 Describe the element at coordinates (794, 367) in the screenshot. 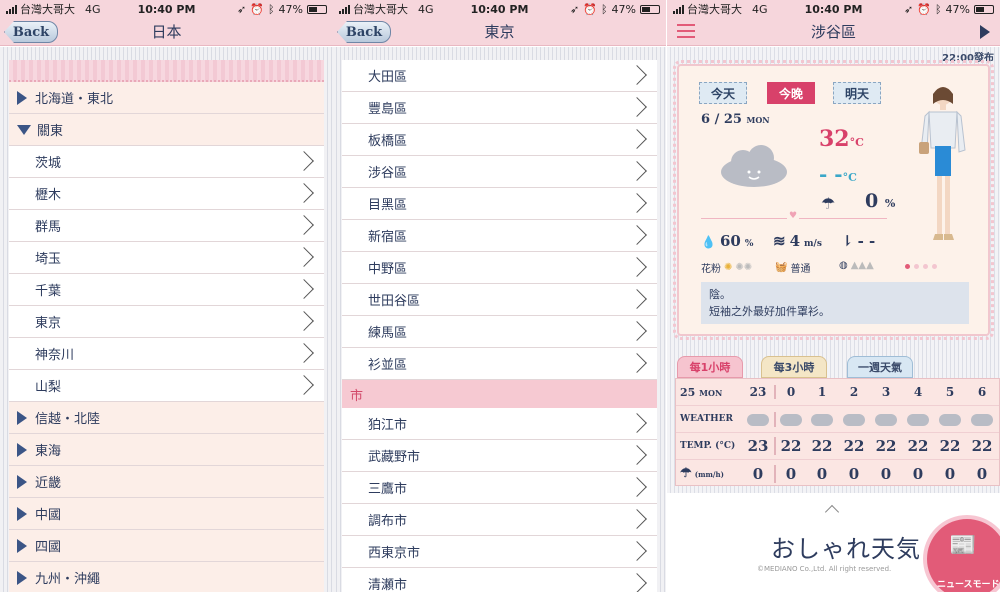

I see `tab-3-hourly: 每3小時` at that location.